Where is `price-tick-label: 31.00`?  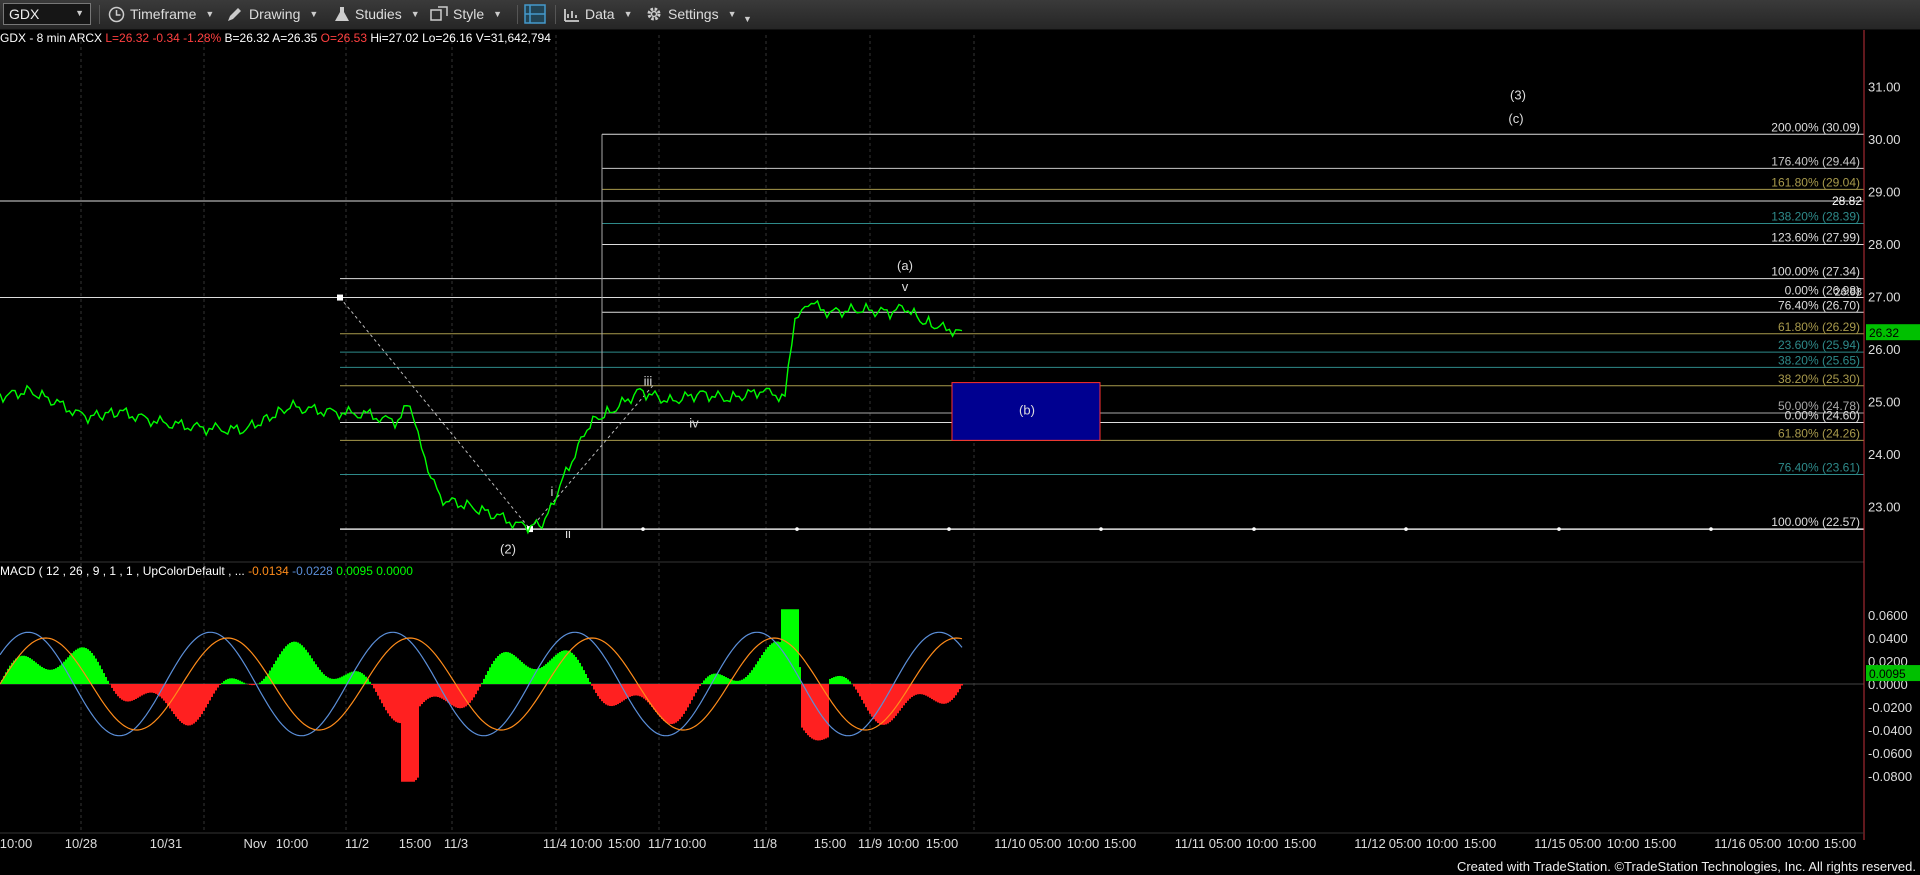 price-tick-label: 31.00 is located at coordinates (1884, 87).